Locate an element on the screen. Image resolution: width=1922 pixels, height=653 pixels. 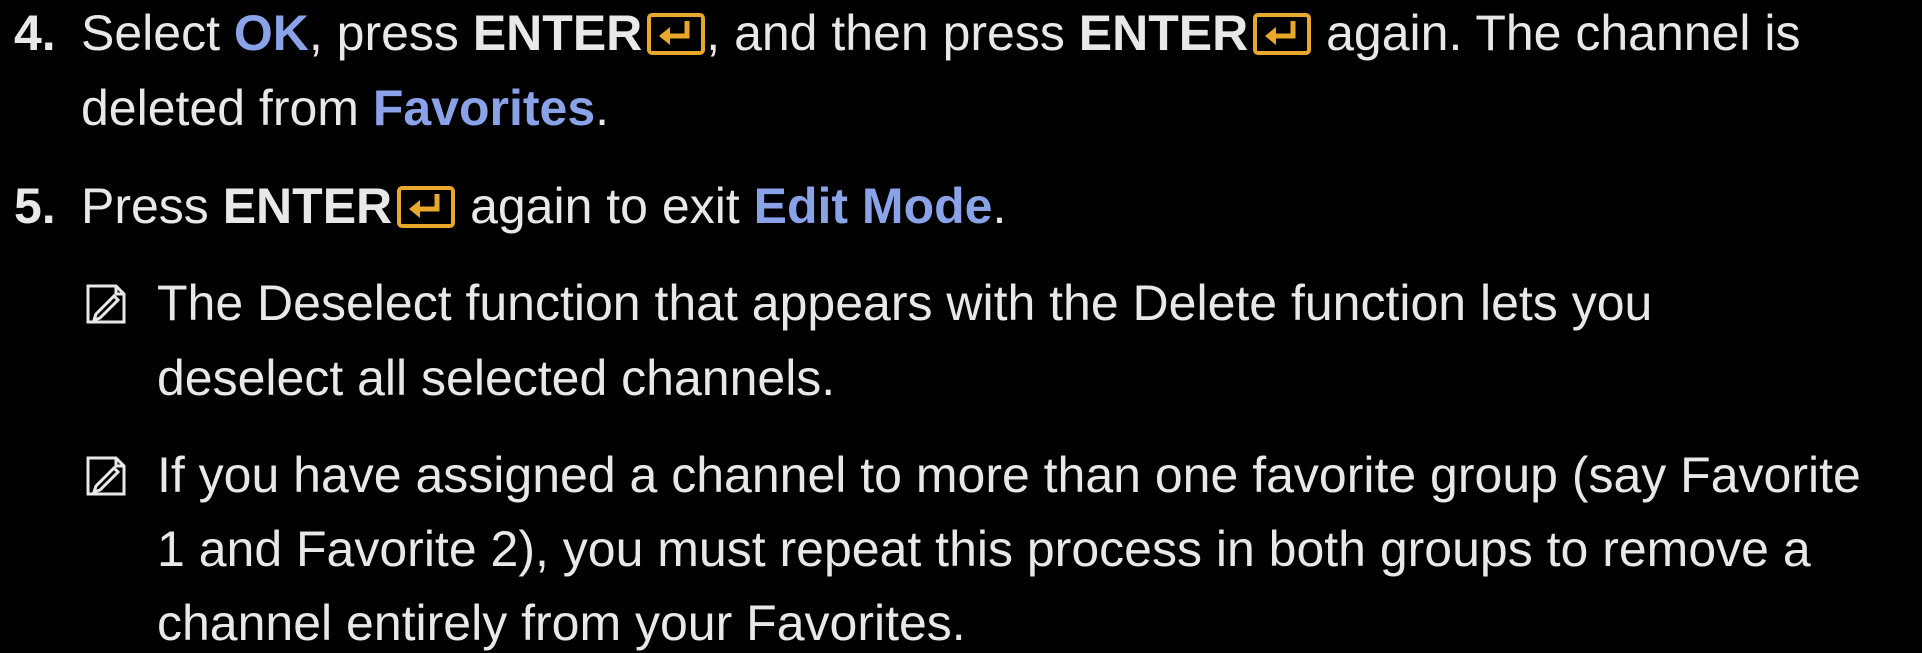
text-segment: Press is located at coordinates (152, 206).